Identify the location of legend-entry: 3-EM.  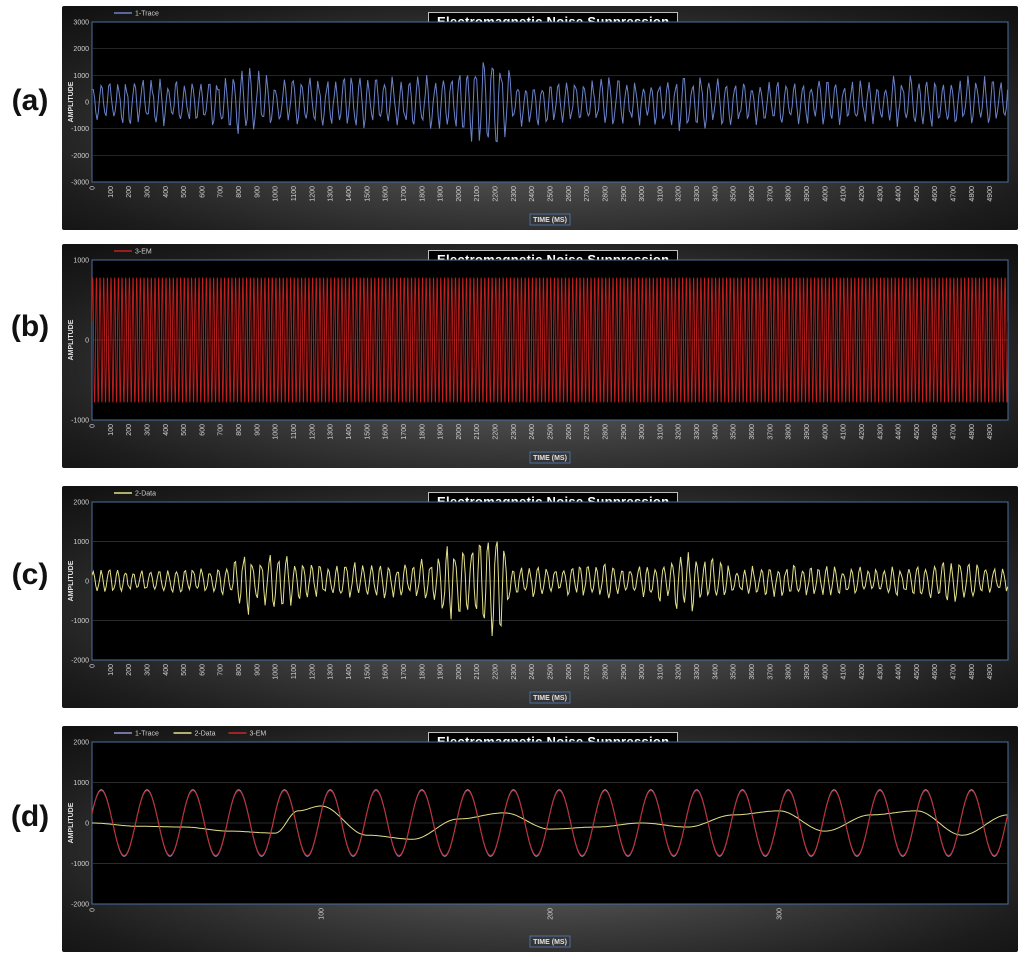
(143, 252).